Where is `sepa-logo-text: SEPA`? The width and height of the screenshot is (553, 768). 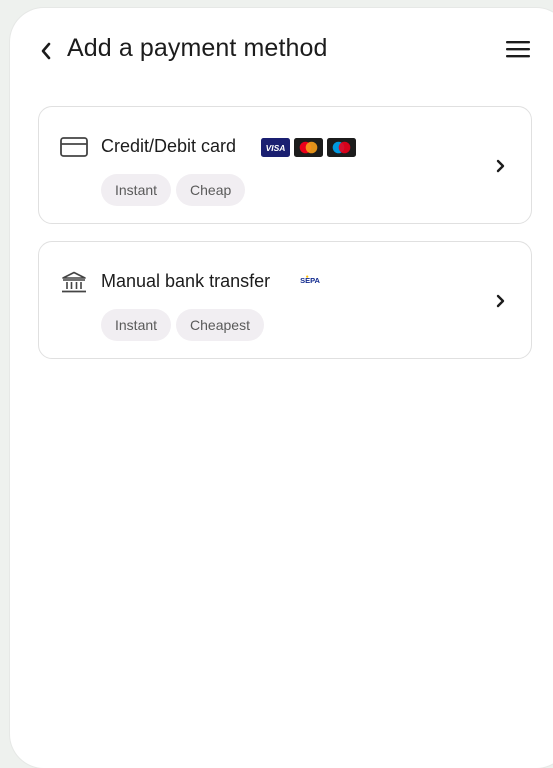 sepa-logo-text: SEPA is located at coordinates (310, 280).